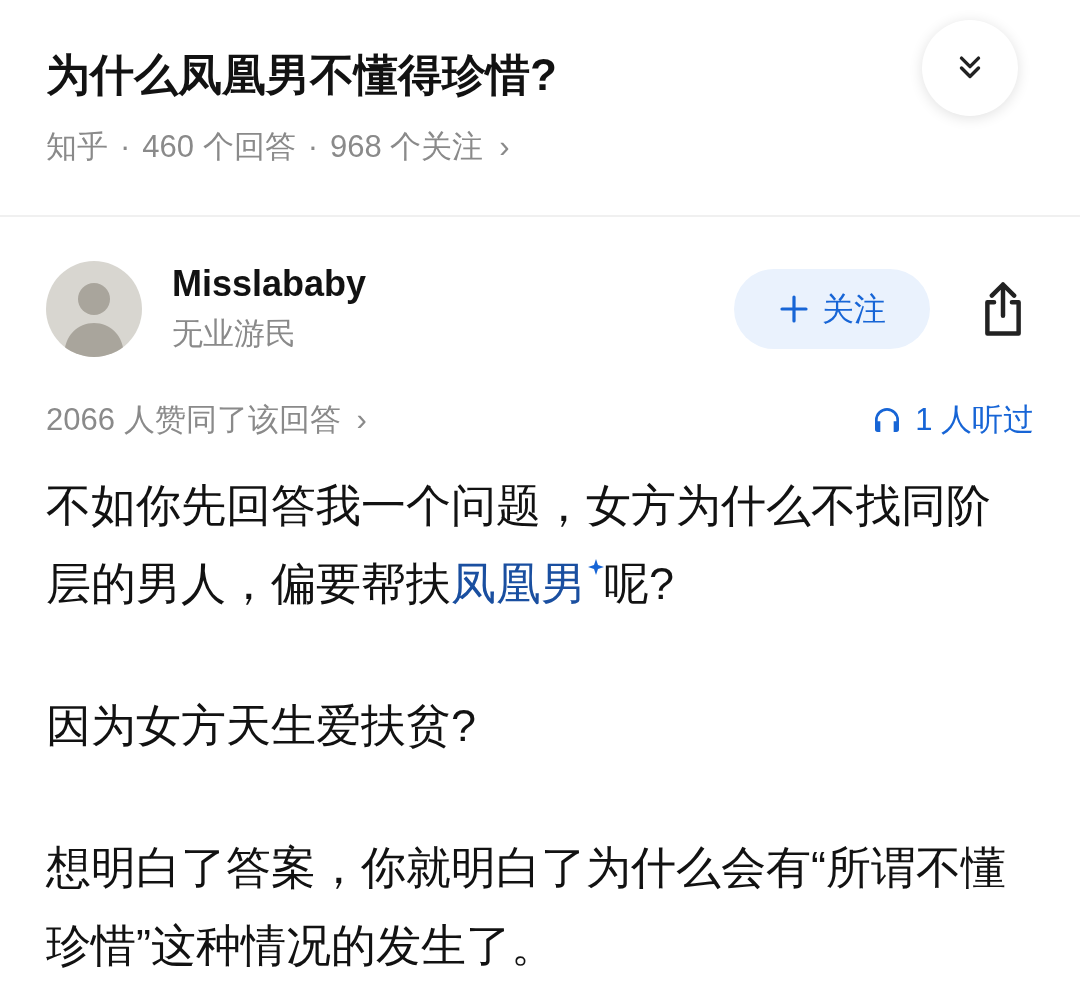  What do you see at coordinates (974, 419) in the screenshot?
I see `listen-count: 1 人听过` at bounding box center [974, 419].